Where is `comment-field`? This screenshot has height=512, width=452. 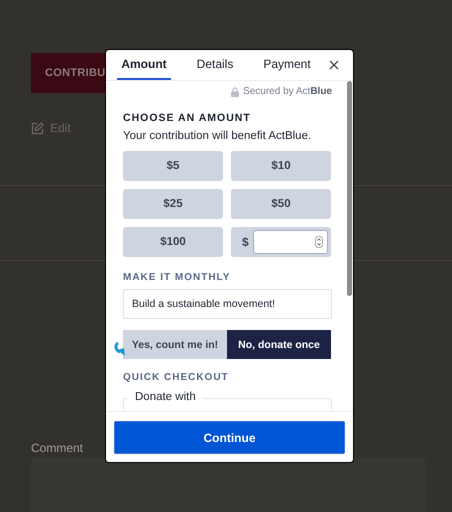
comment-field is located at coordinates (229, 485).